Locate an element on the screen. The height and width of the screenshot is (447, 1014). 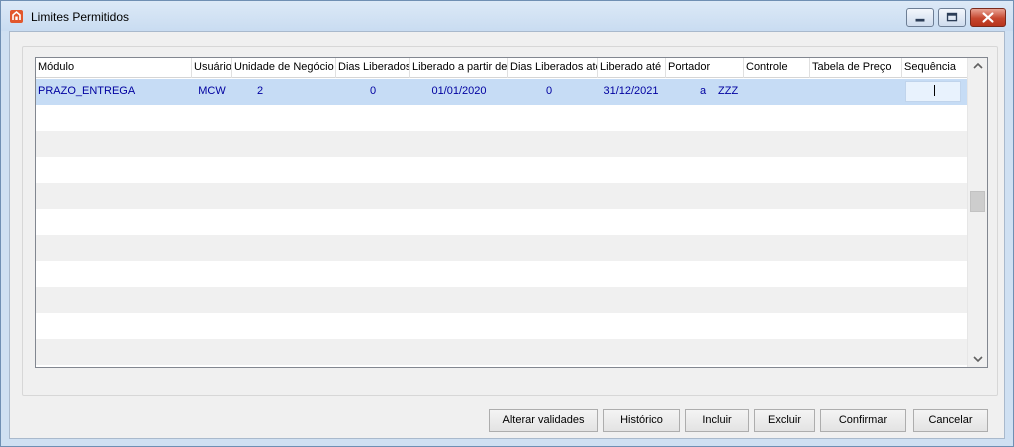
col-header-sequencia: Sequência is located at coordinates (934, 68).